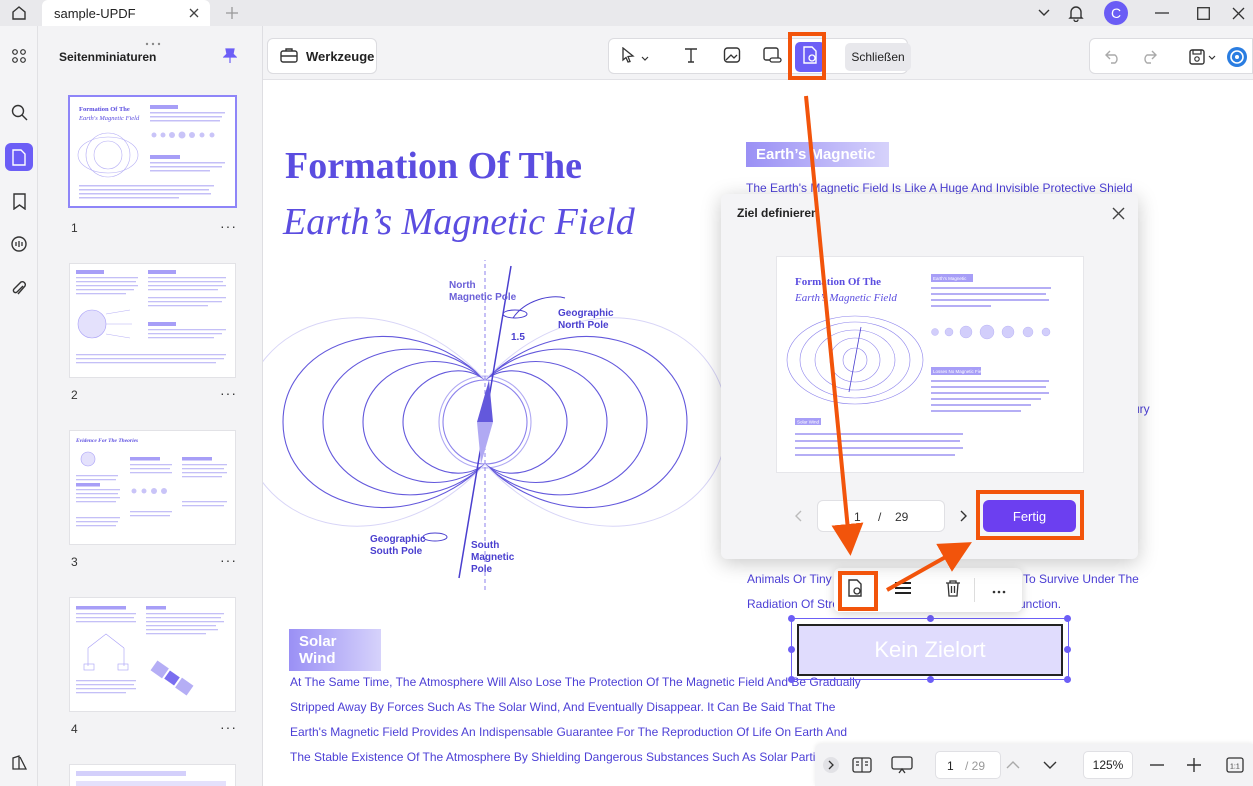  What do you see at coordinates (74, 228) in the screenshot?
I see `page-number-1: 1` at bounding box center [74, 228].